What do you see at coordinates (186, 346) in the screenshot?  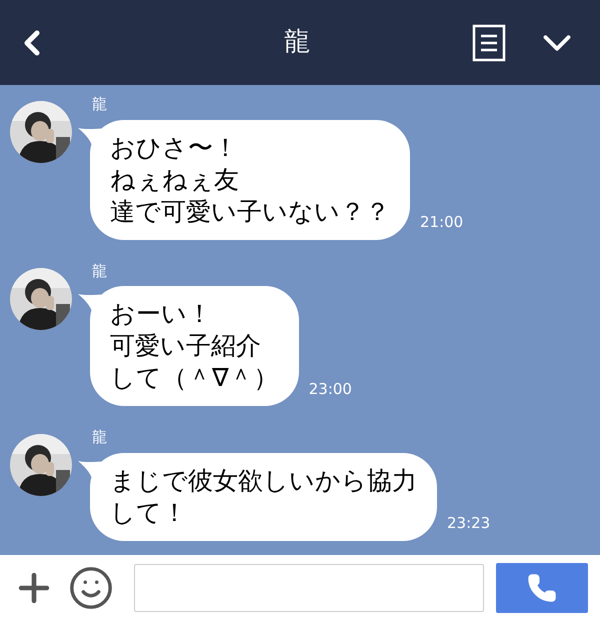 I see `message-line: 可愛い子紹介` at bounding box center [186, 346].